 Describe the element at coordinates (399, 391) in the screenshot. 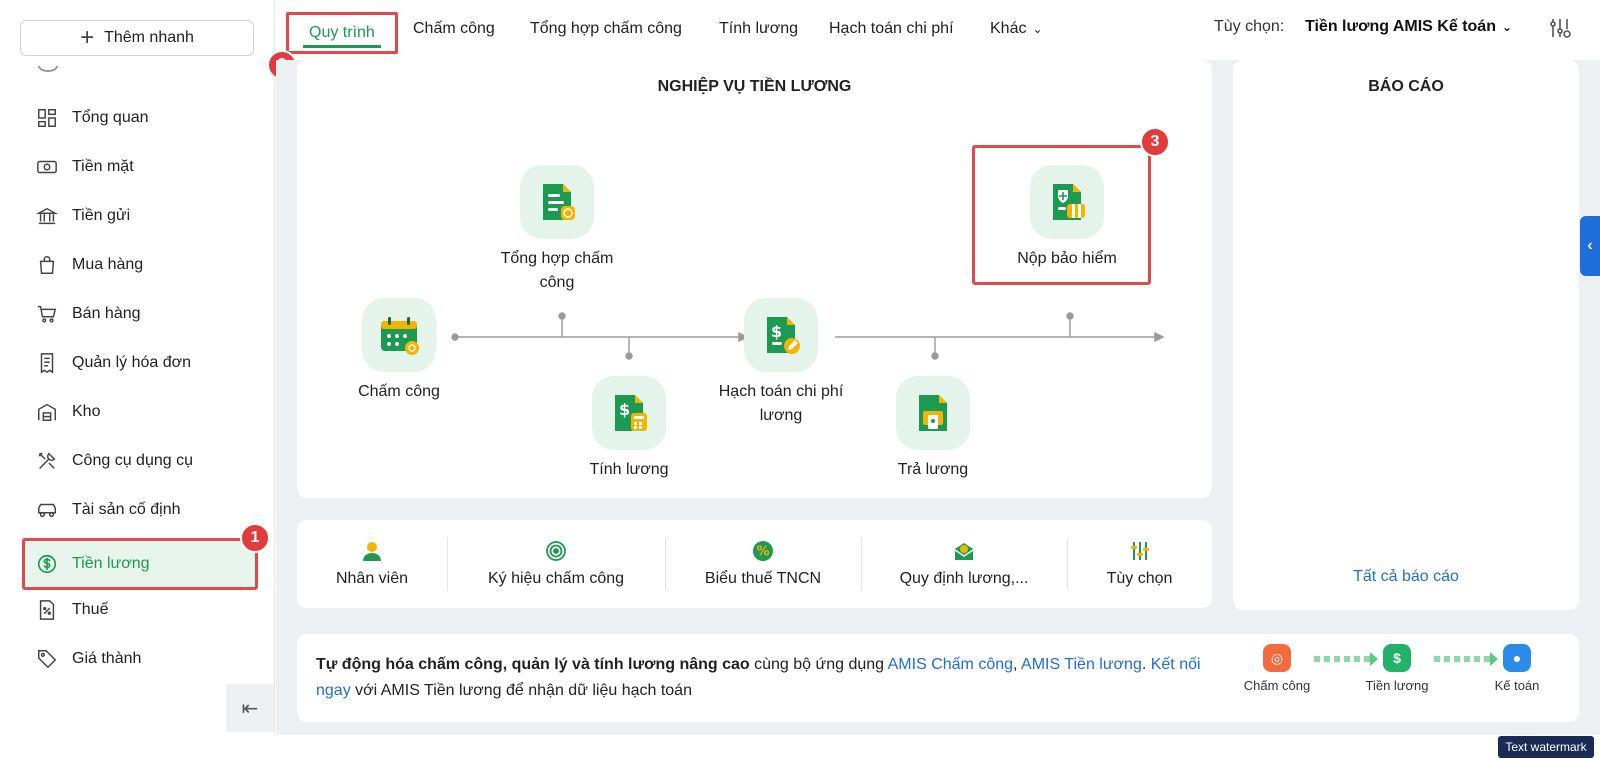

I see `flow-node-label: Chấm công` at that location.